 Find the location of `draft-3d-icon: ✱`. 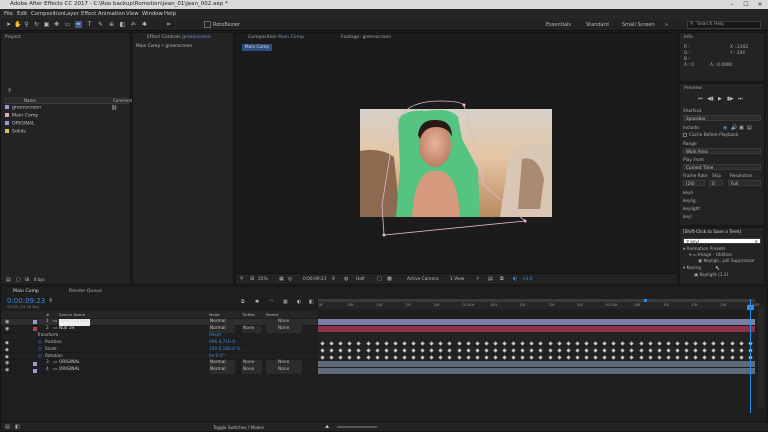

draft-3d-icon: ✱ is located at coordinates (257, 302).